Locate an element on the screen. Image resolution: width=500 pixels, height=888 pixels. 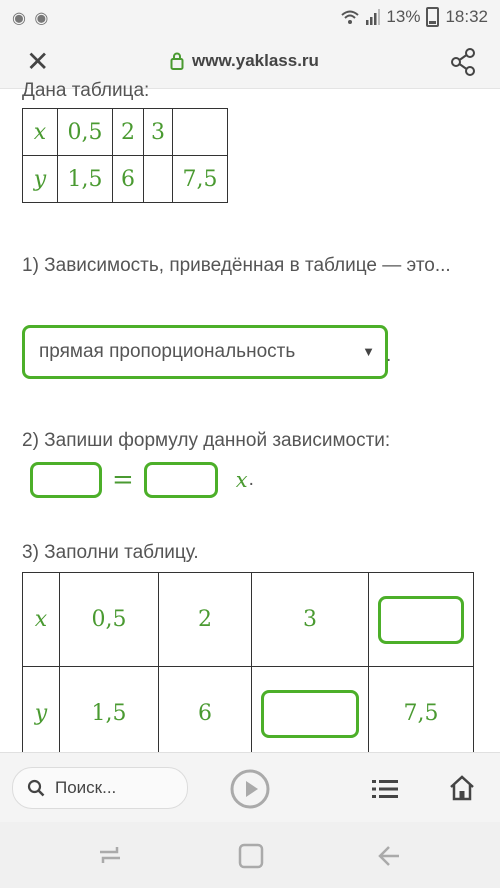
equals-sign: = is located at coordinates (123, 480).